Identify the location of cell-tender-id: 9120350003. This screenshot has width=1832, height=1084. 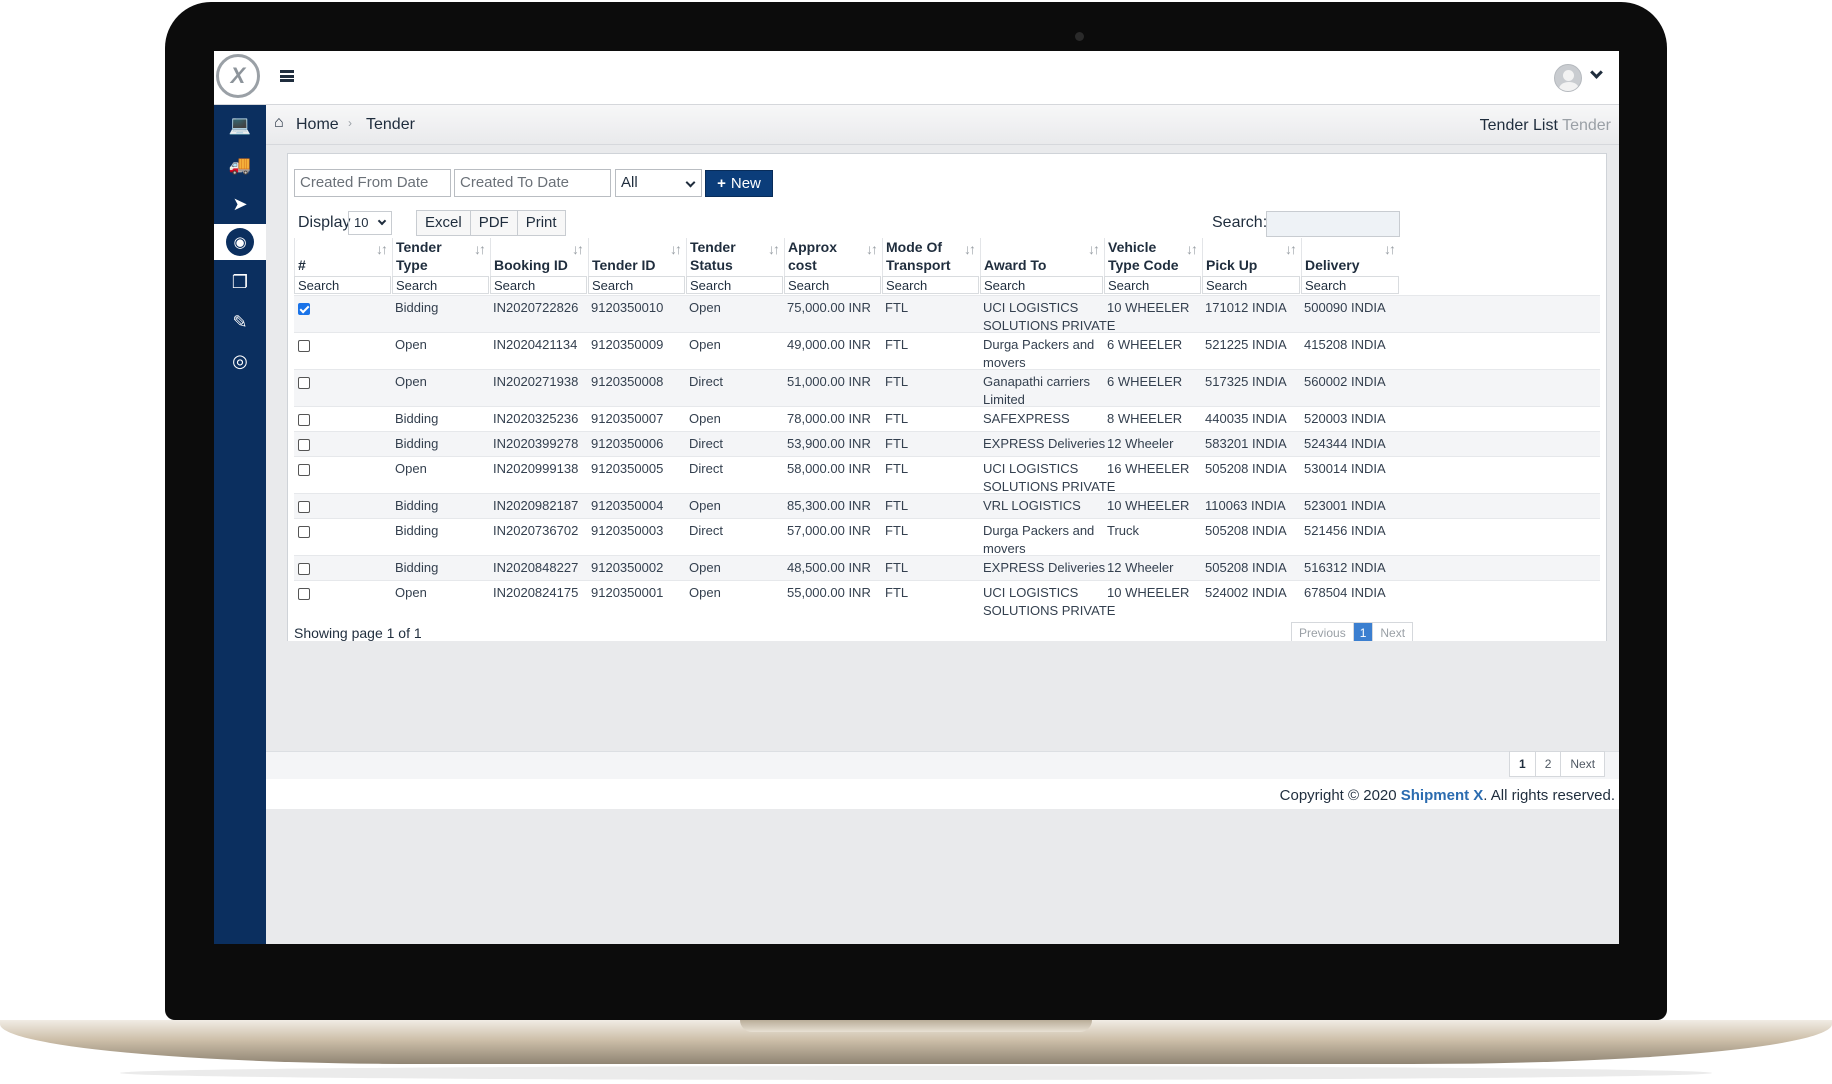
(627, 530).